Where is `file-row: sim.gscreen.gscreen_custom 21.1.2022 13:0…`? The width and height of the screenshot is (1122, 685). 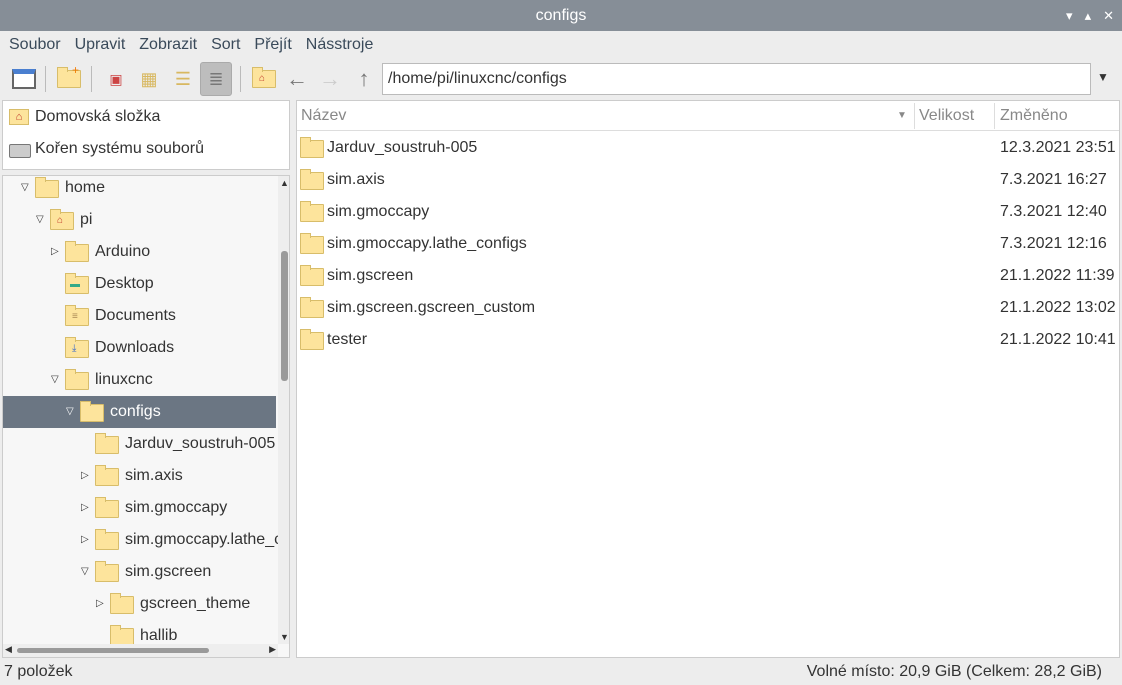 file-row: sim.gscreen.gscreen_custom 21.1.2022 13:0… is located at coordinates (708, 308).